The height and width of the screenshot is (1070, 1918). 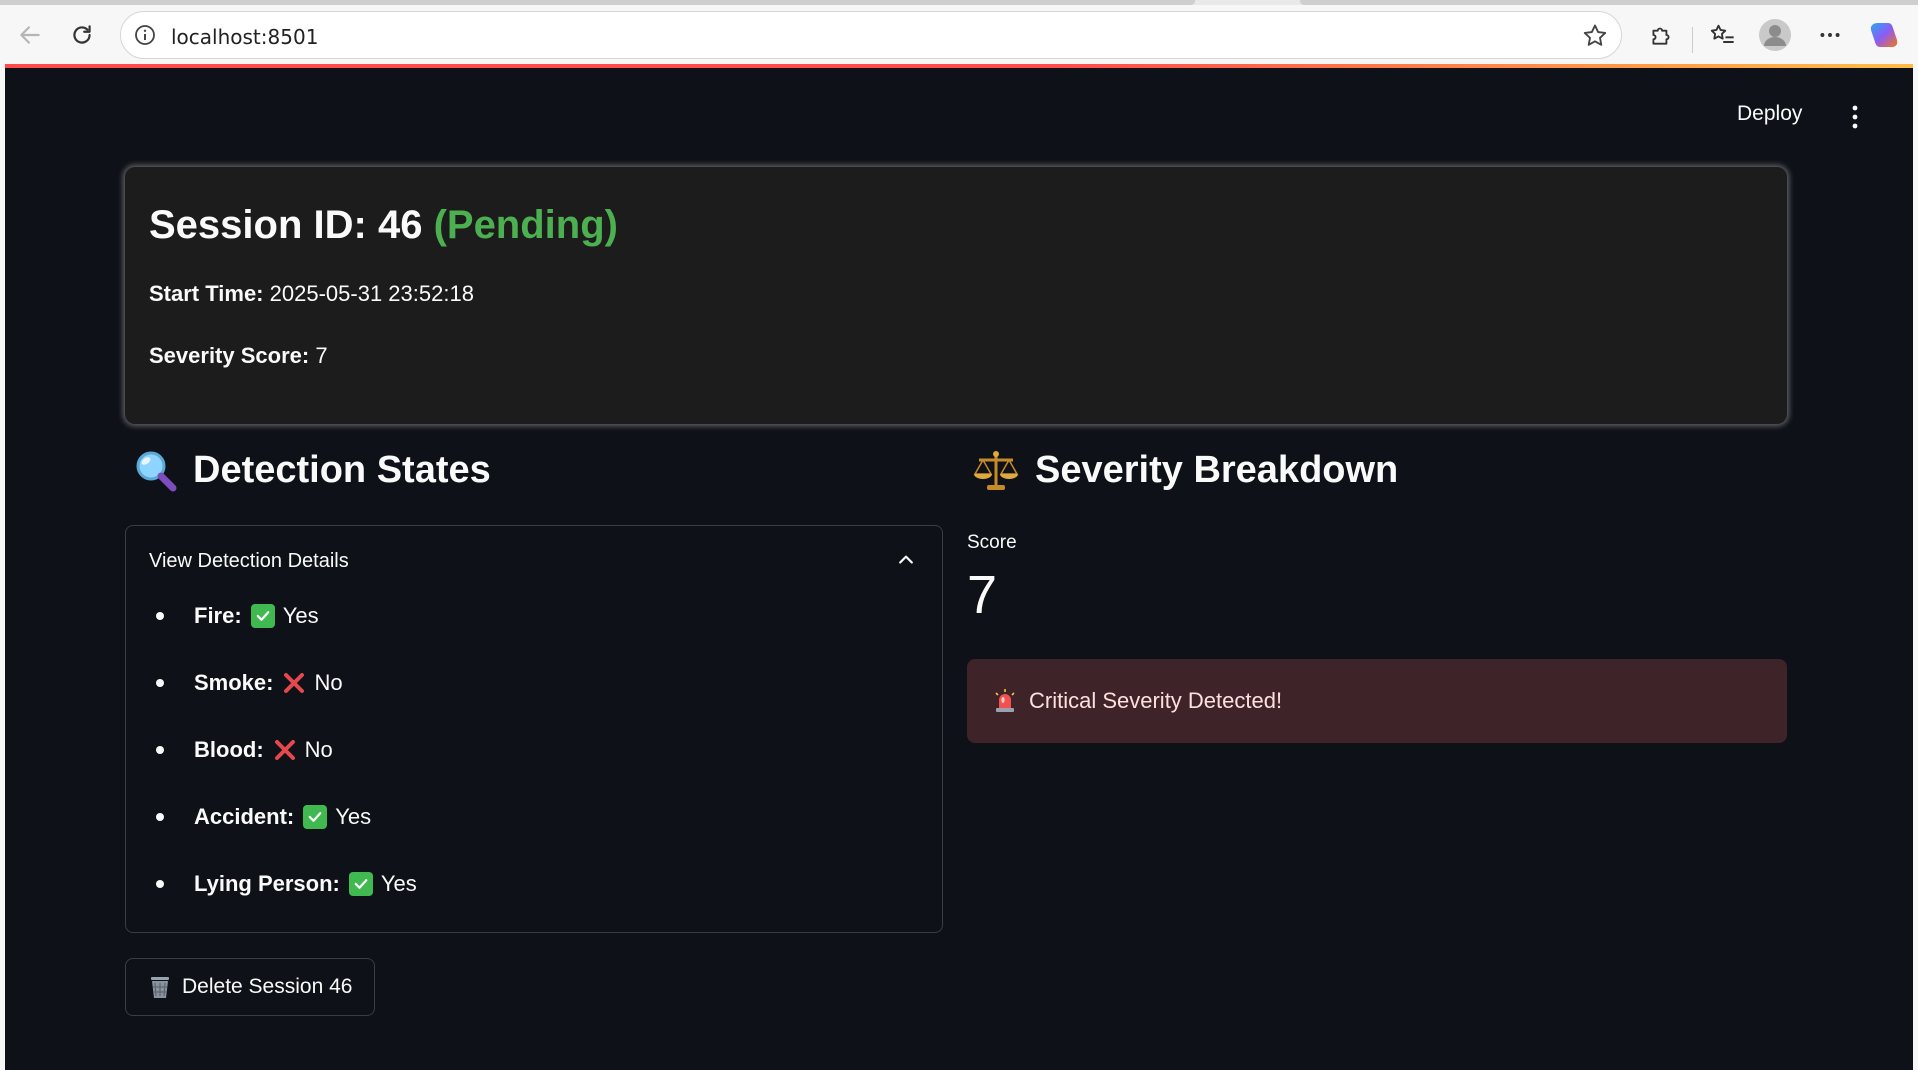 What do you see at coordinates (1855, 117) in the screenshot?
I see `main-menu-icon` at bounding box center [1855, 117].